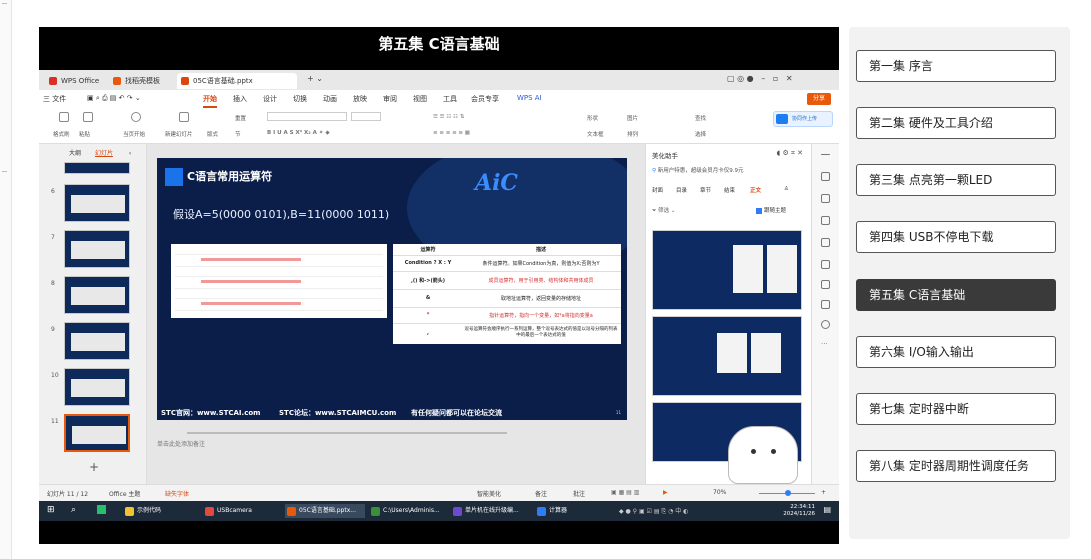 This screenshot has width=1091, height=559. What do you see at coordinates (825, 220) in the screenshot?
I see `copy-icon` at bounding box center [825, 220].